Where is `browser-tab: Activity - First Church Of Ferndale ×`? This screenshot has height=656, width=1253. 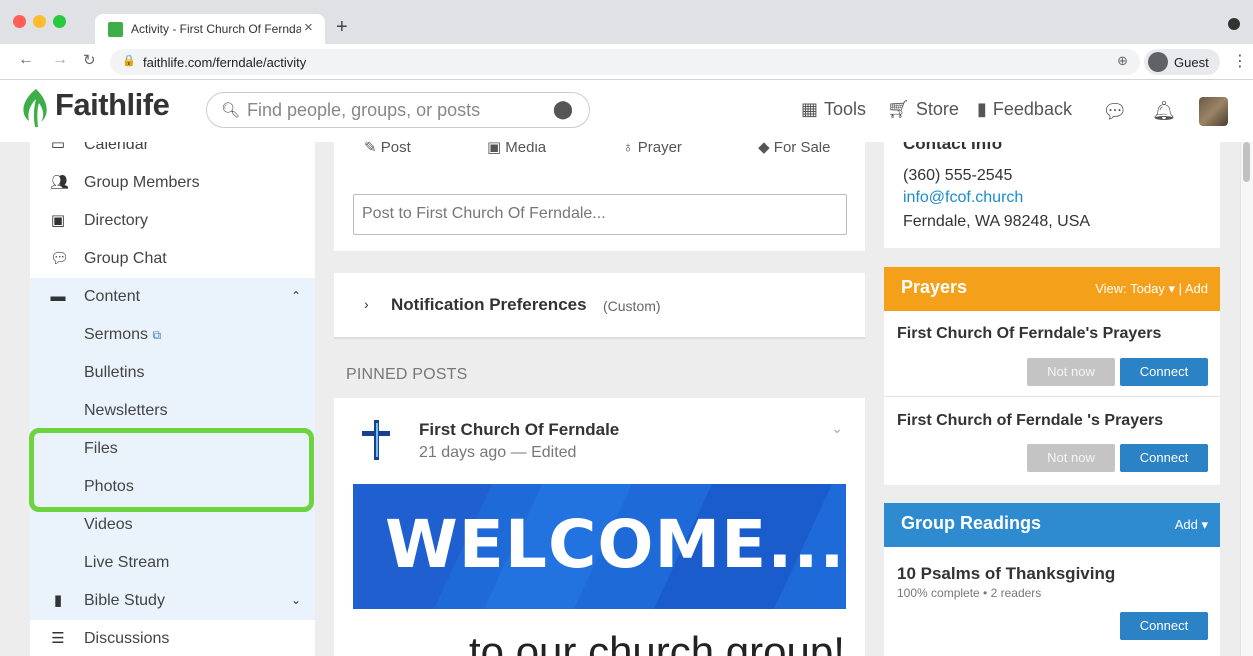
browser-tab: Activity - First Church Of Ferndale × is located at coordinates (210, 29).